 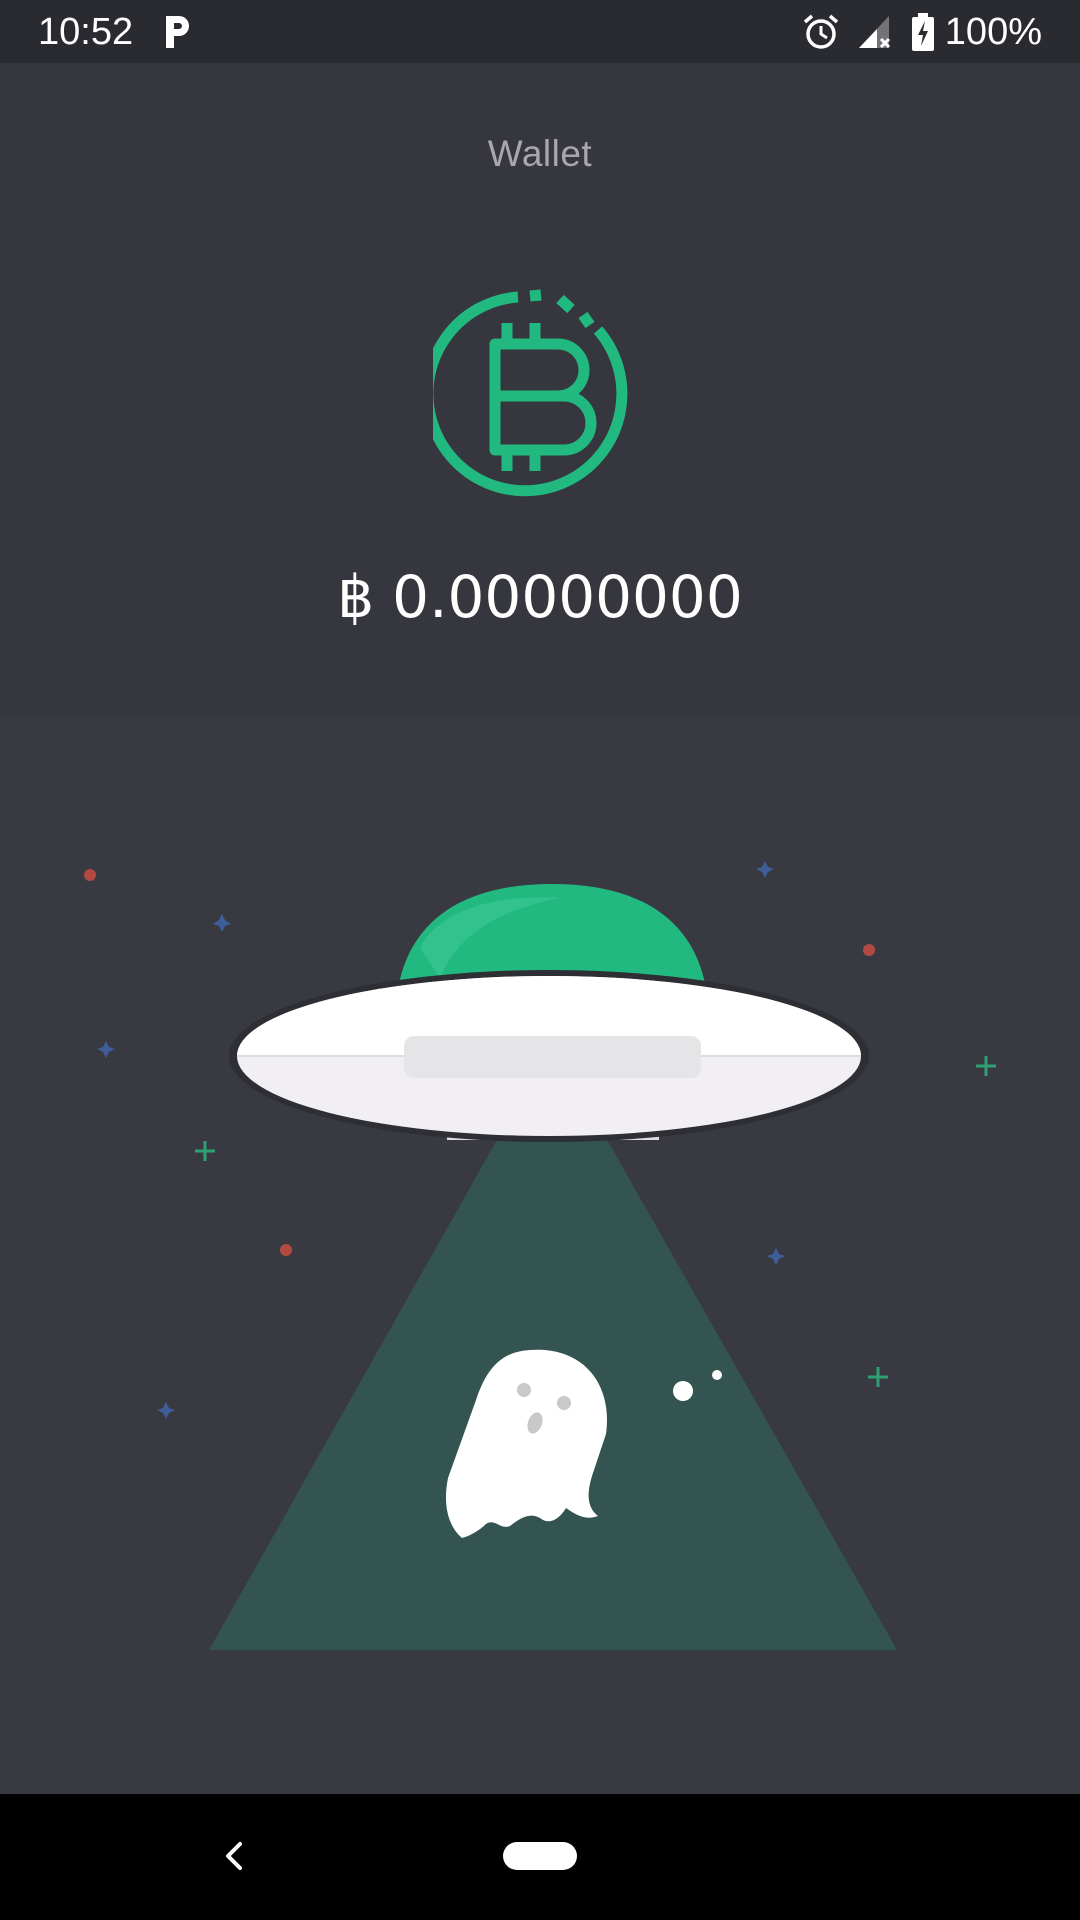 I want to click on balance-amount: 0.00000000, so click(x=567, y=597).